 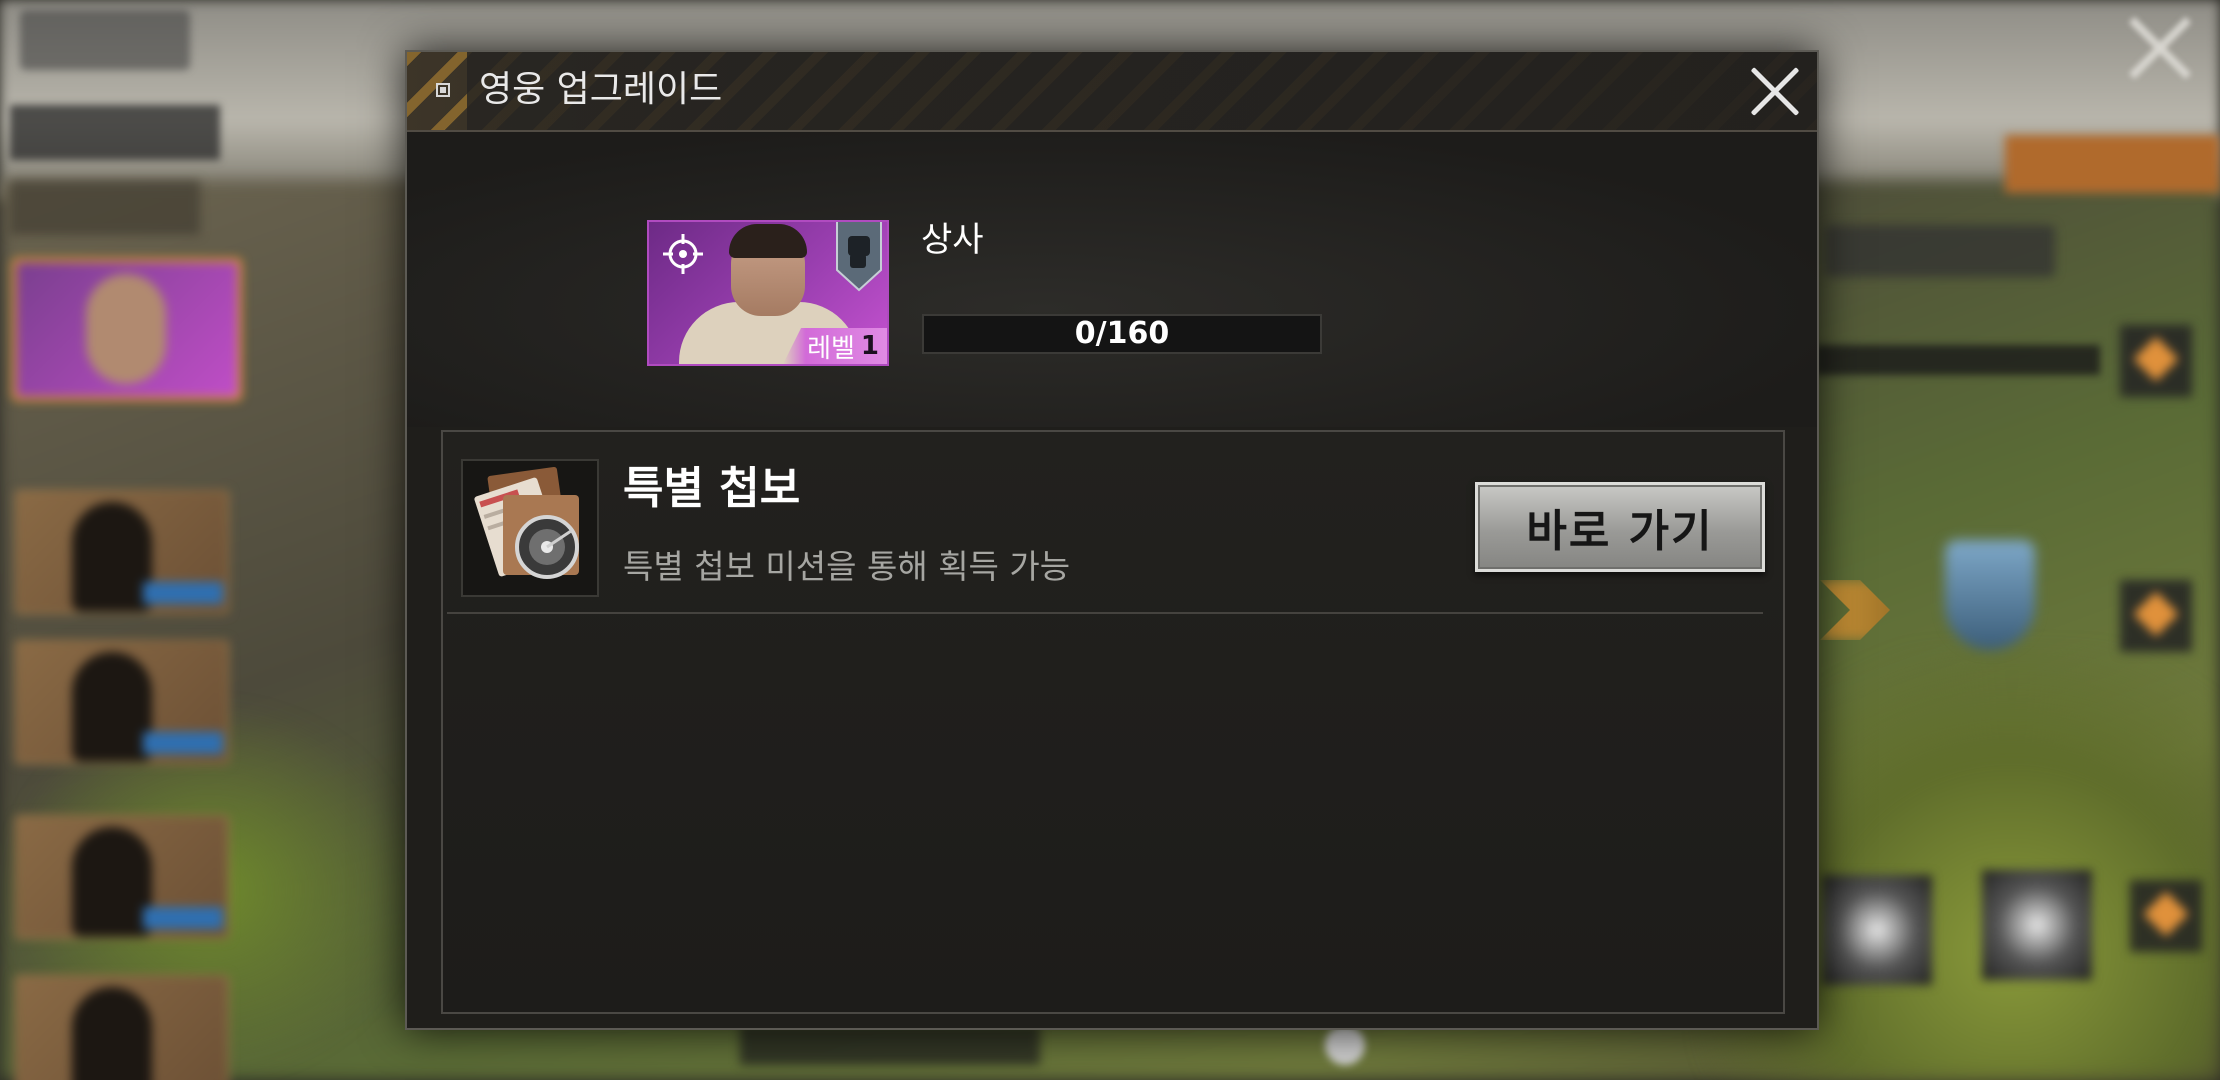 What do you see at coordinates (1113, 523) in the screenshot?
I see `list-item: 특별 첩보 특별 첩보 미션을 통해 획득 가능 바로 가기` at bounding box center [1113, 523].